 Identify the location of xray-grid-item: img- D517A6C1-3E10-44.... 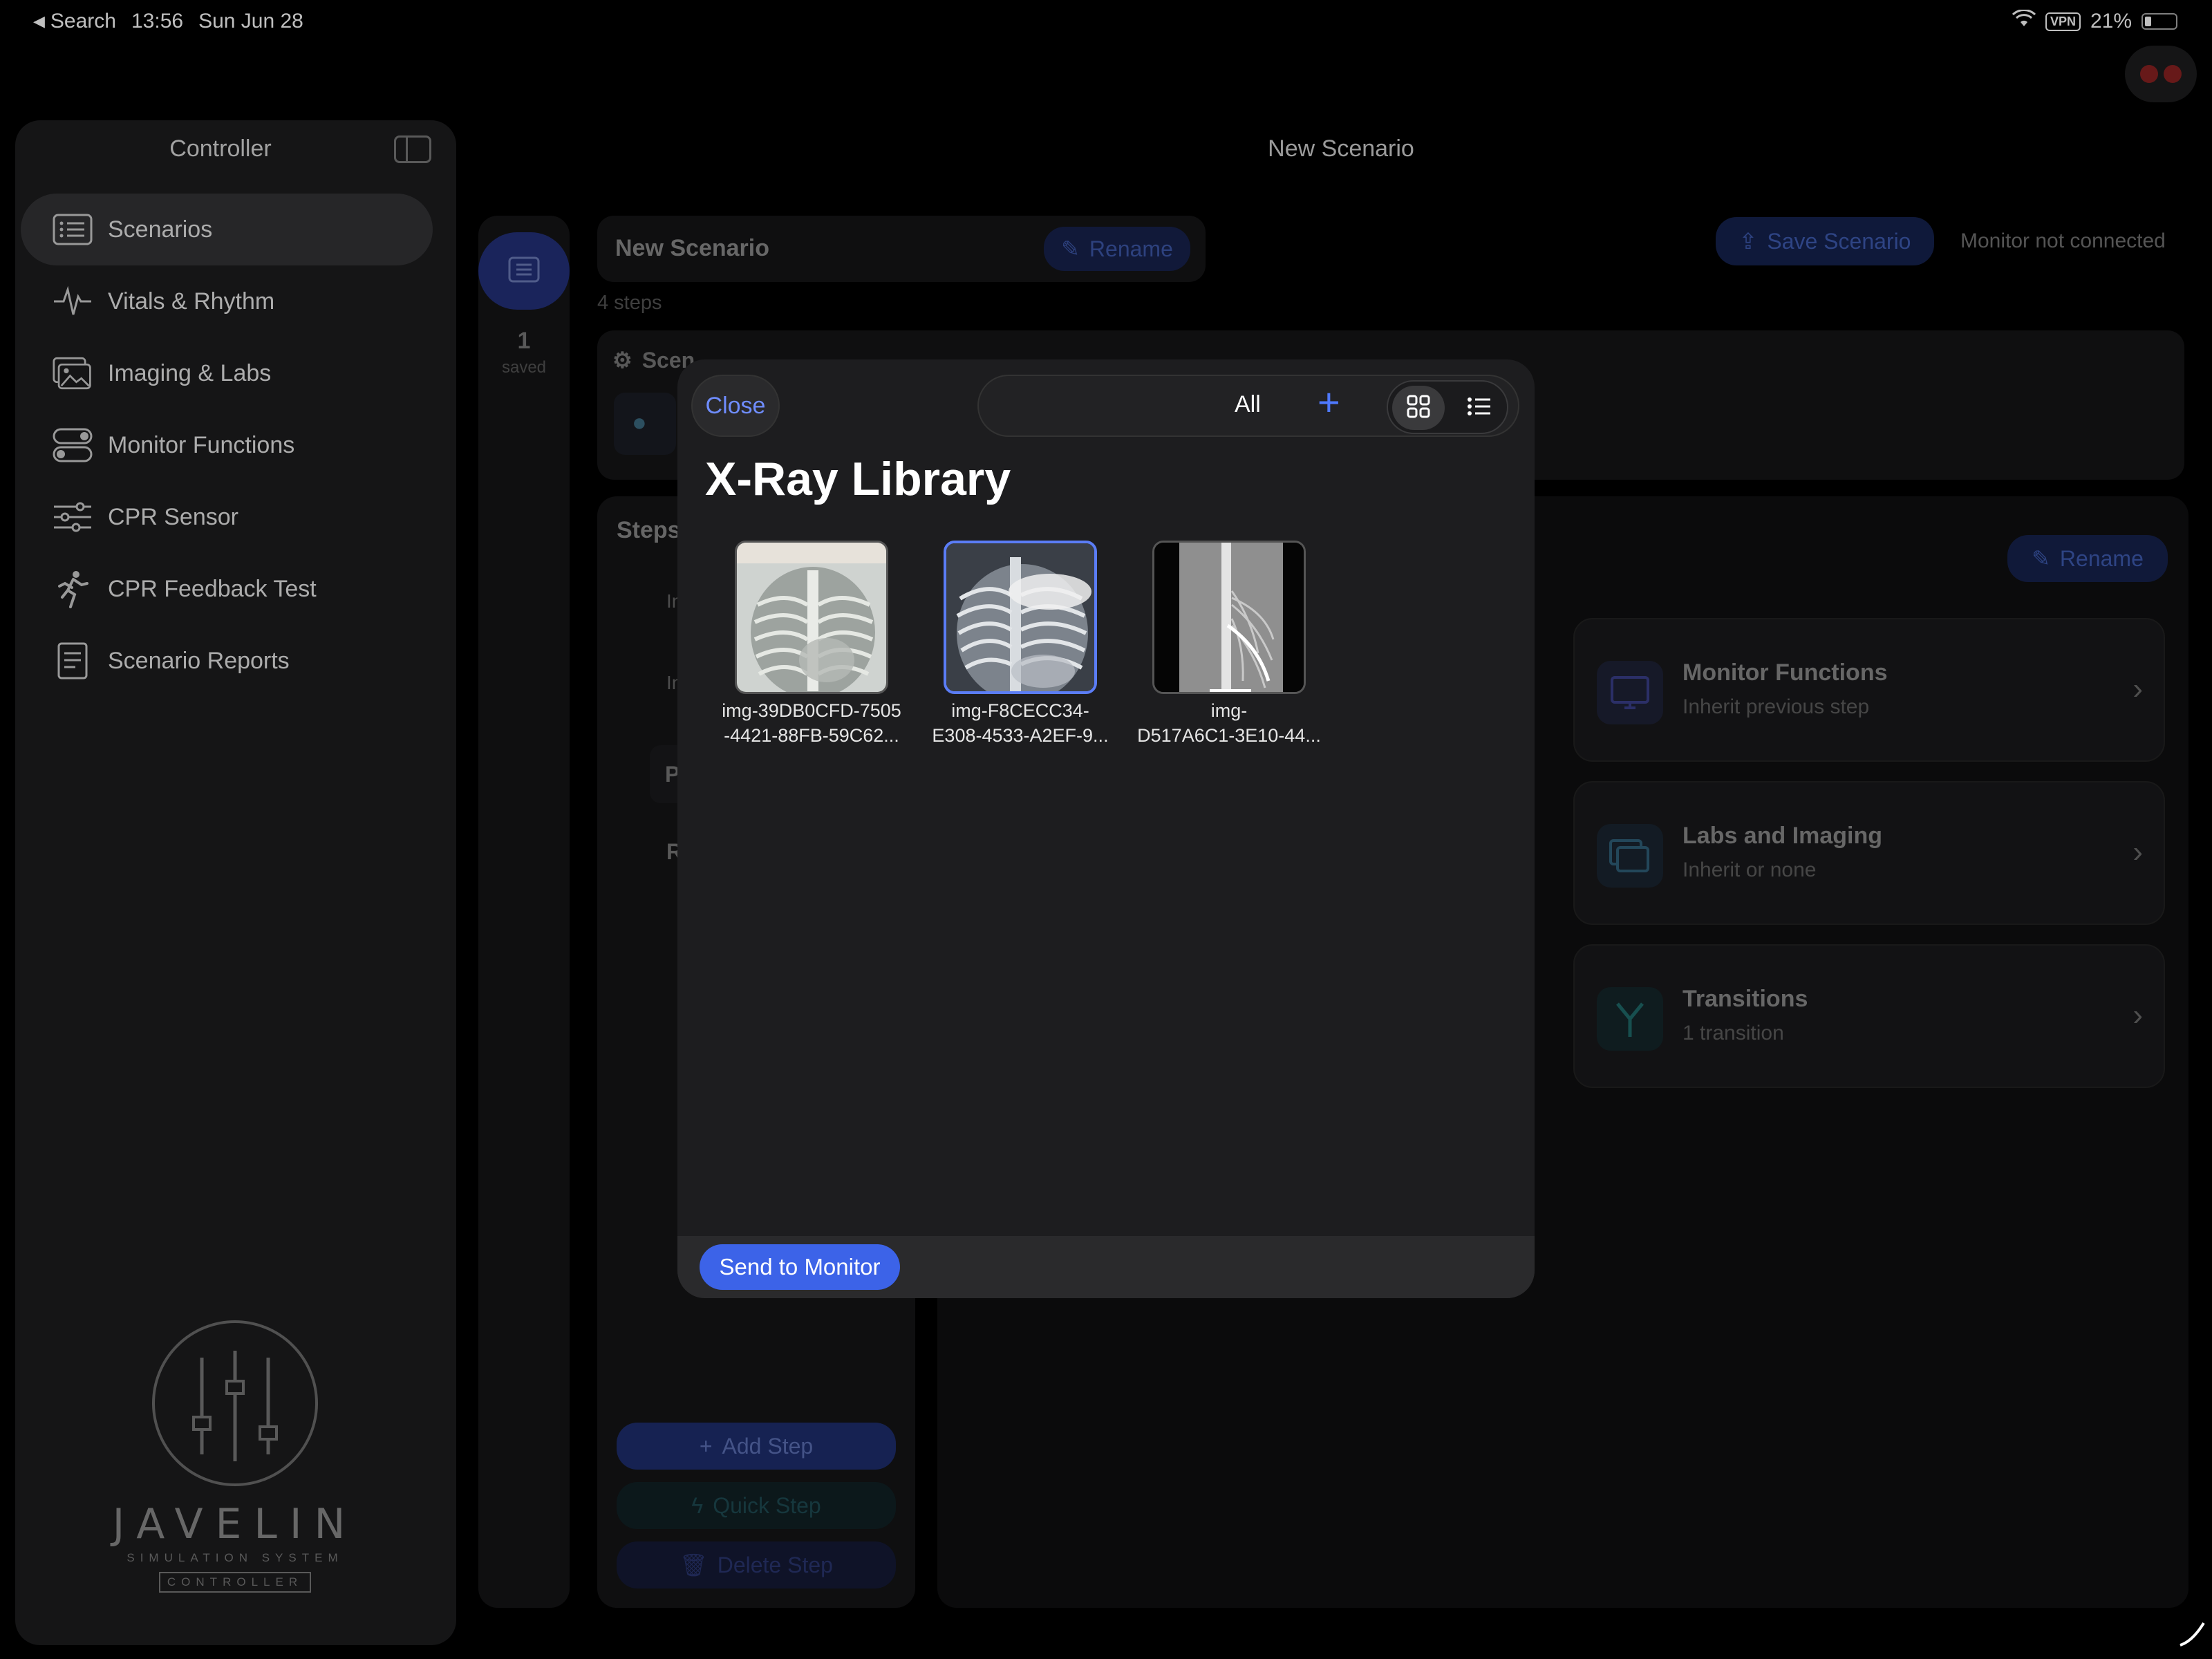
(1229, 644).